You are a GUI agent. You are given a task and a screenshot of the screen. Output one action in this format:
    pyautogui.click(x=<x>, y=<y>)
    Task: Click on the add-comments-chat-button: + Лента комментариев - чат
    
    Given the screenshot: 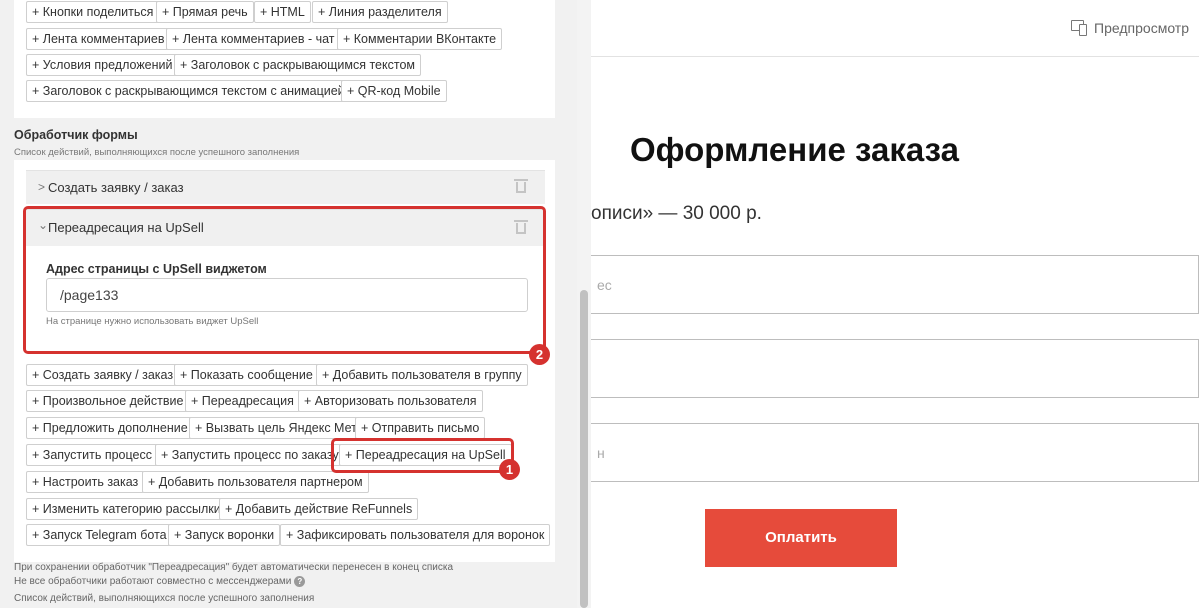 What is the action you would take?
    pyautogui.click(x=253, y=39)
    